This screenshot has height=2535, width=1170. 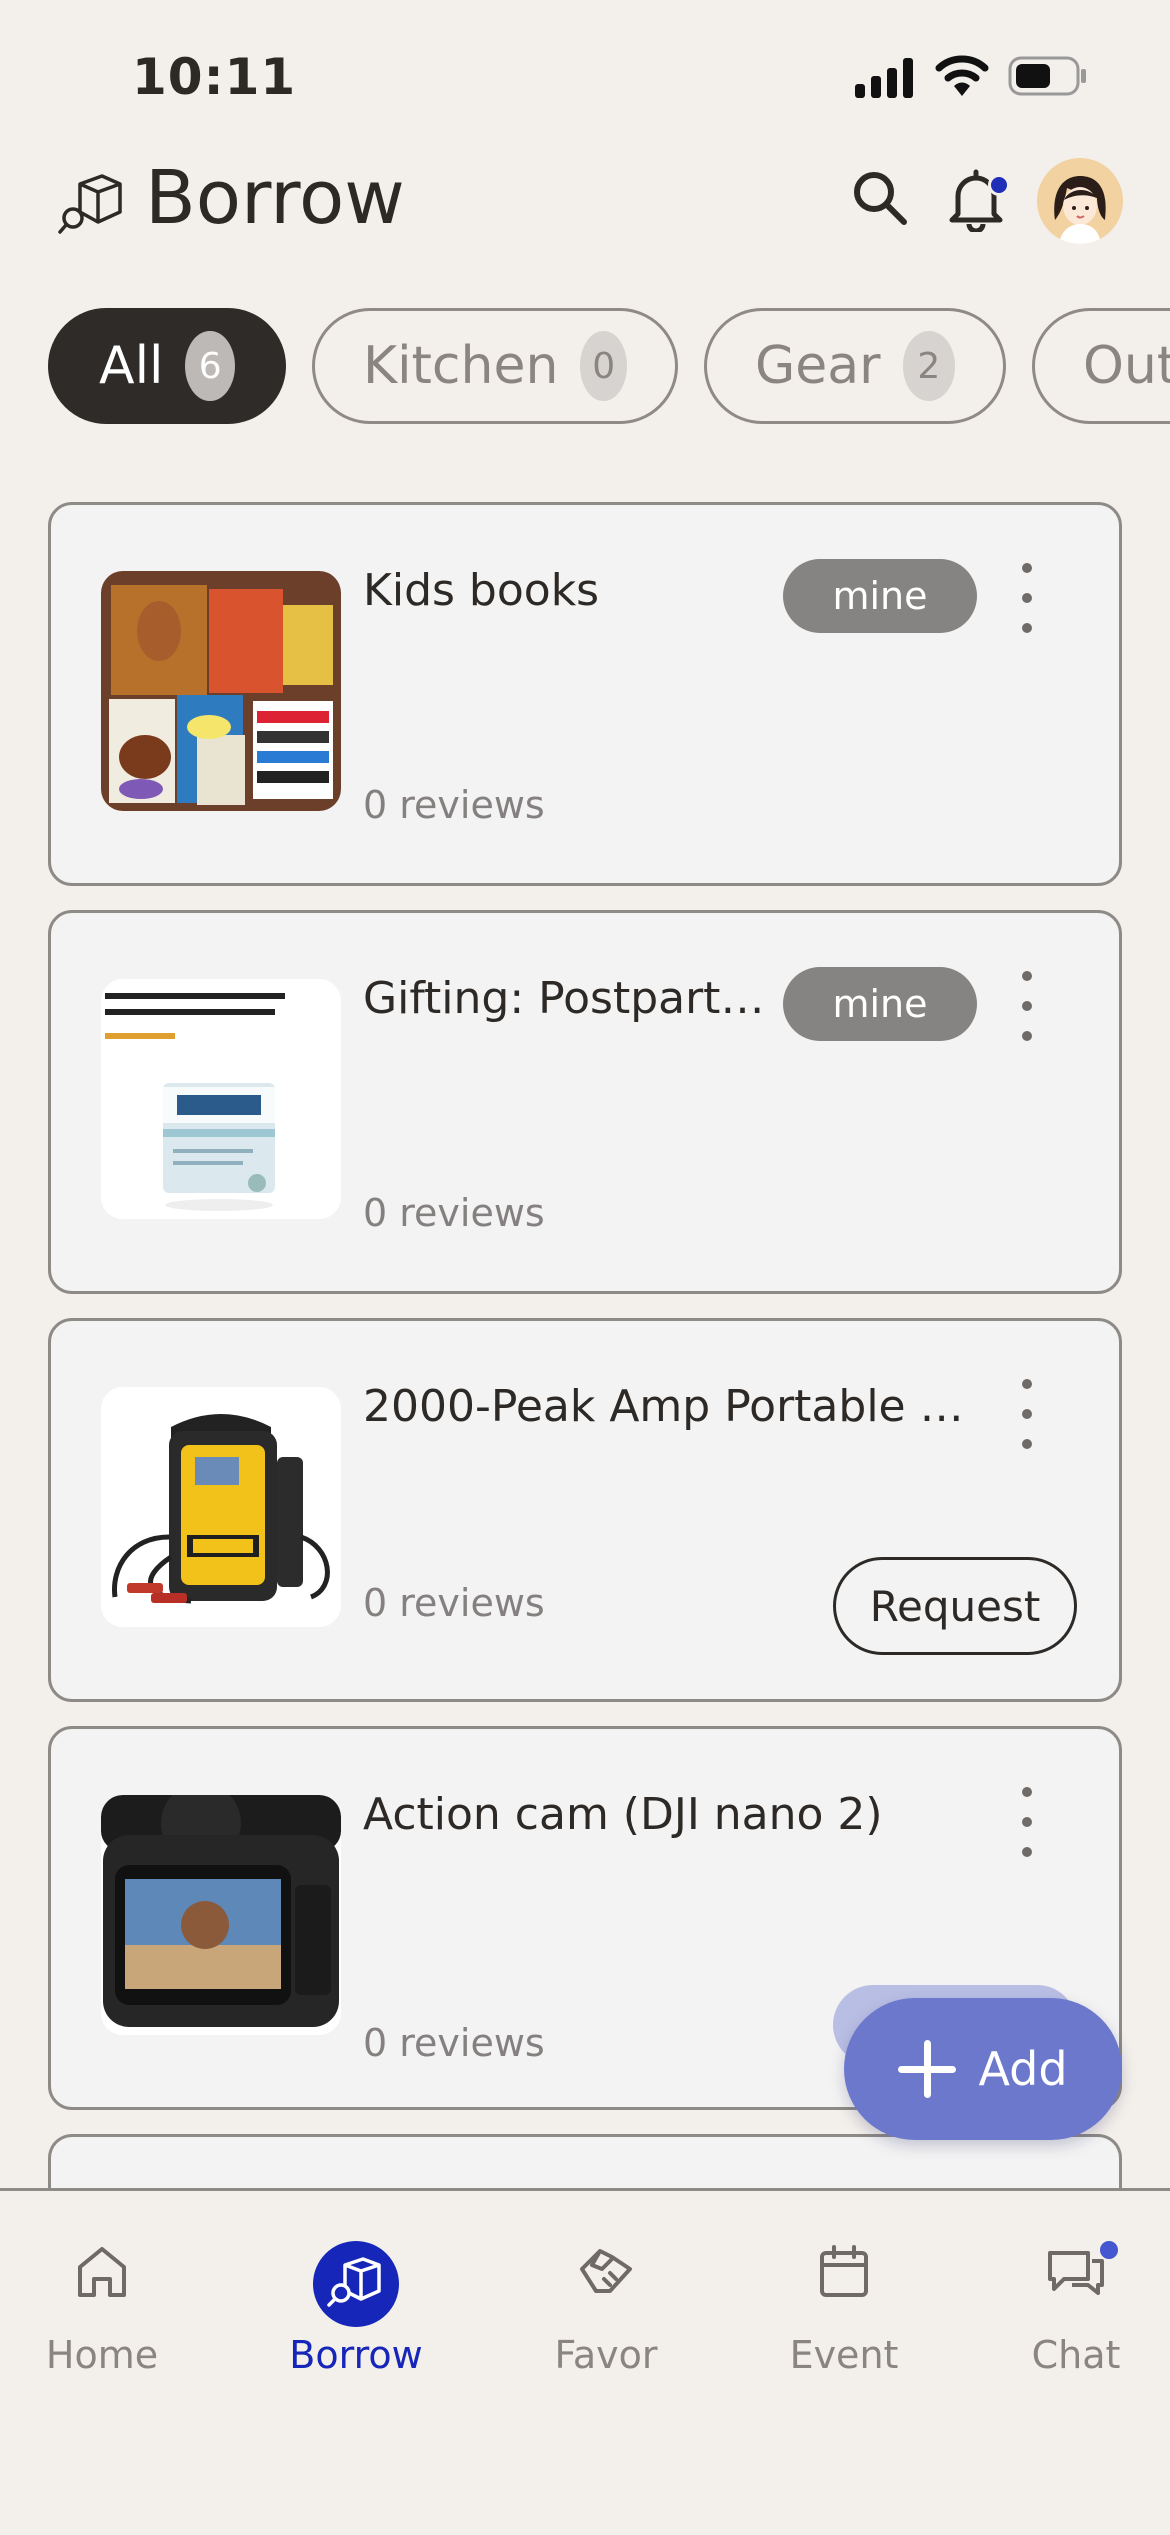 What do you see at coordinates (214, 77) in the screenshot?
I see `status-time: 10:11` at bounding box center [214, 77].